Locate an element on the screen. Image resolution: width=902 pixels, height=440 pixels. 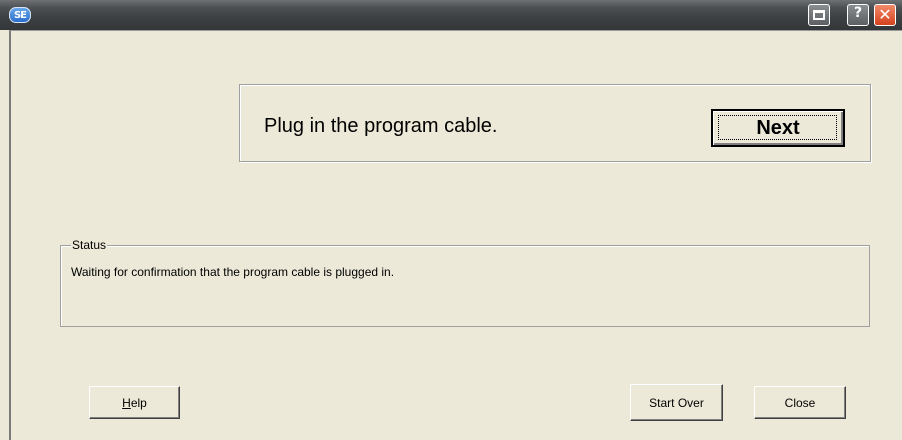
start-over-label: Start Over is located at coordinates (676, 403).